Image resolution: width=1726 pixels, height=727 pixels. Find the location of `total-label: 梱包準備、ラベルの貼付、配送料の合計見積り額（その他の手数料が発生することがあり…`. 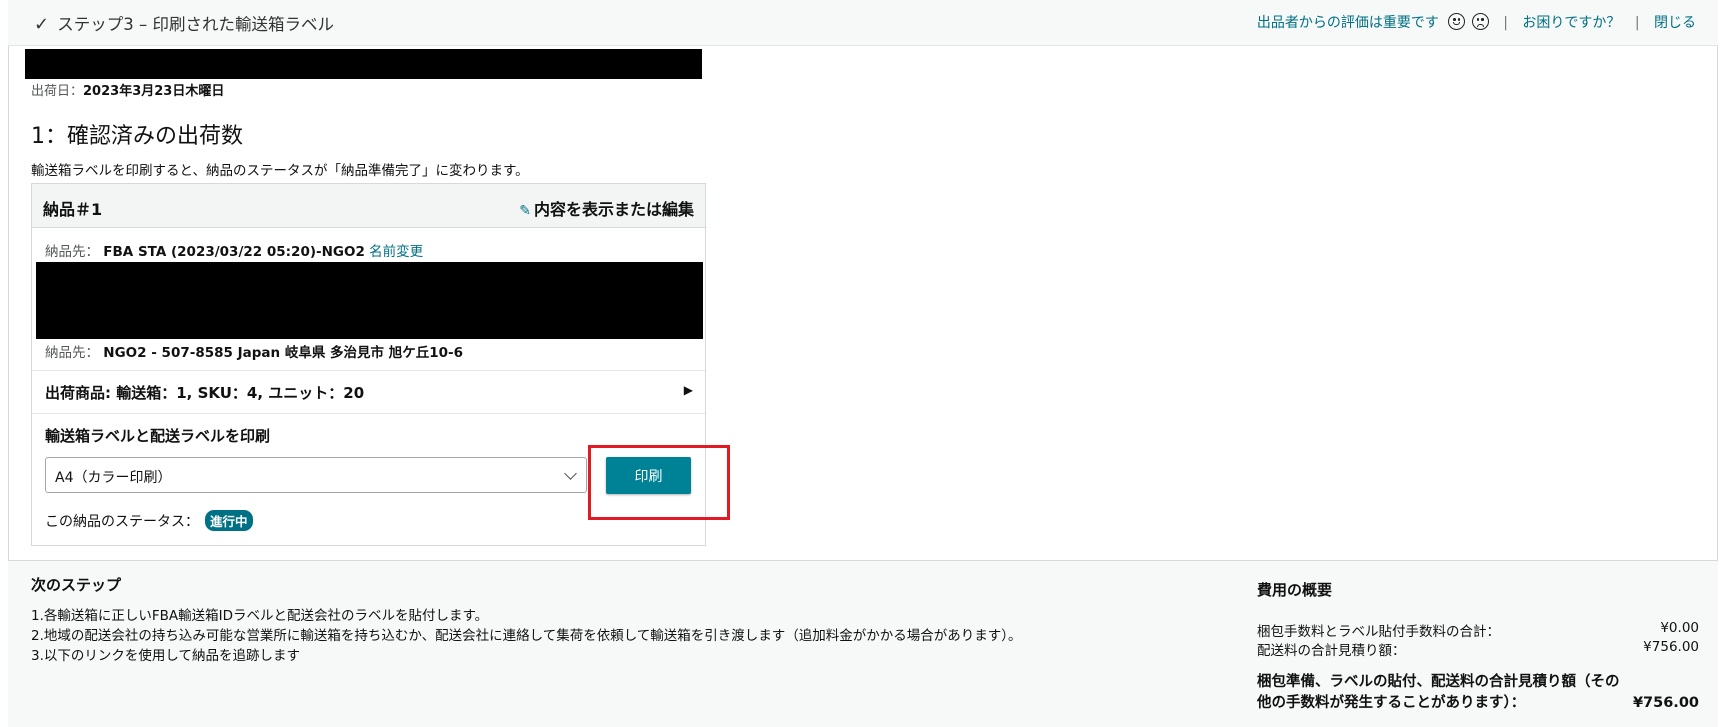

total-label: 梱包準備、ラベルの貼付、配送料の合計見積り額（その他の手数料が発生することがあり… is located at coordinates (1438, 692).